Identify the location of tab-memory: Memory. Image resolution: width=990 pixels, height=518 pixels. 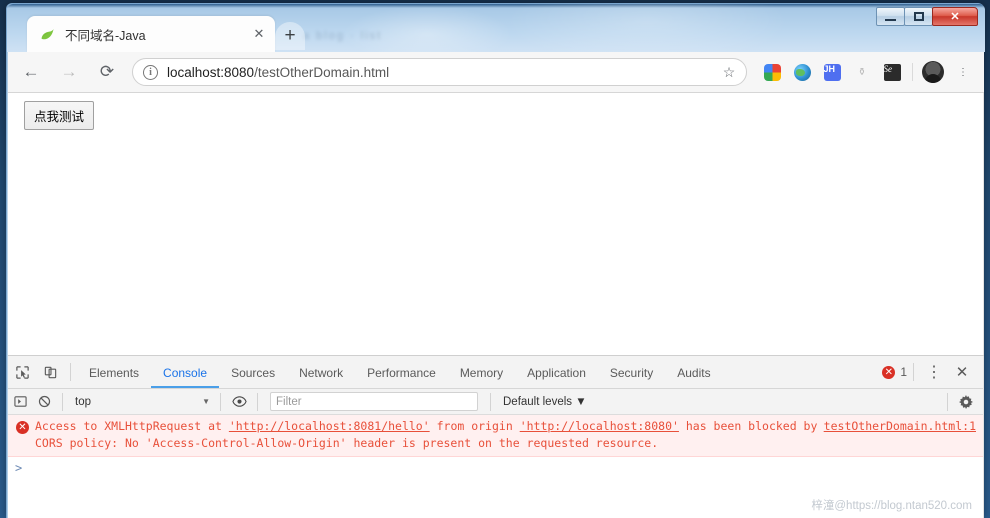
(481, 372).